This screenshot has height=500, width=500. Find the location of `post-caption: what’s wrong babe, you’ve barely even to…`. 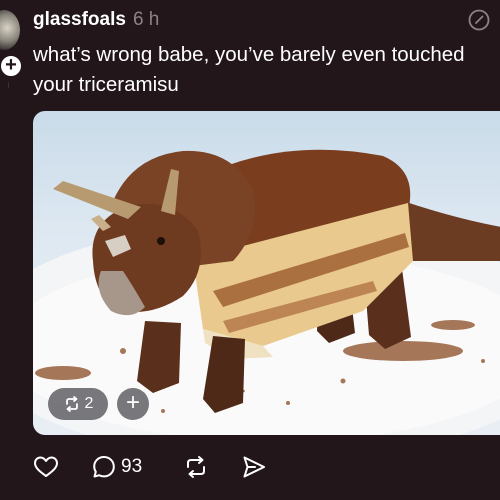

post-caption: what’s wrong babe, you’ve barely even to… is located at coordinates (249, 69).